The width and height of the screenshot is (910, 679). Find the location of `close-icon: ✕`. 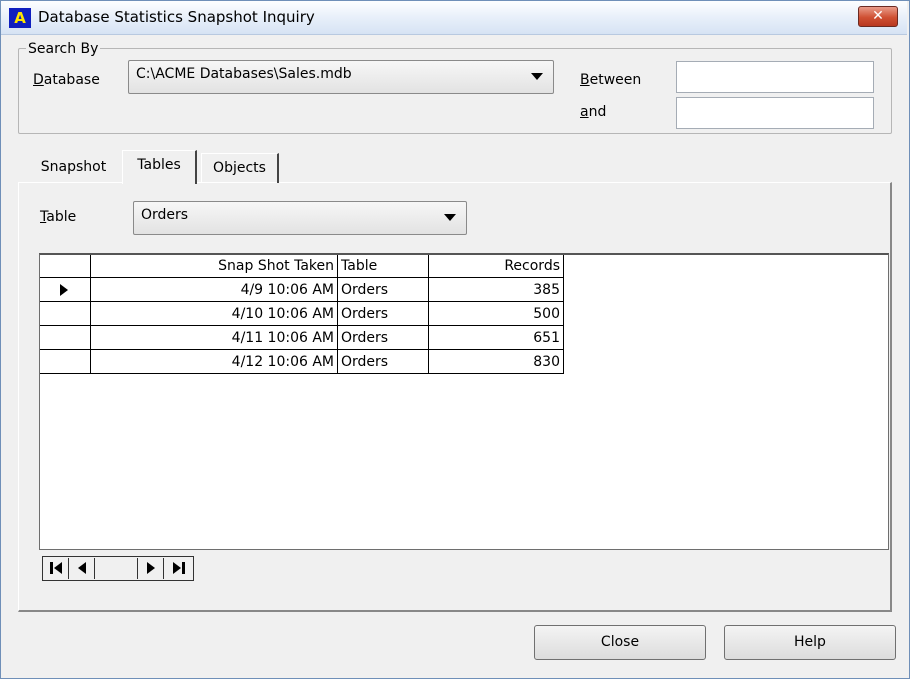

close-icon: ✕ is located at coordinates (878, 16).